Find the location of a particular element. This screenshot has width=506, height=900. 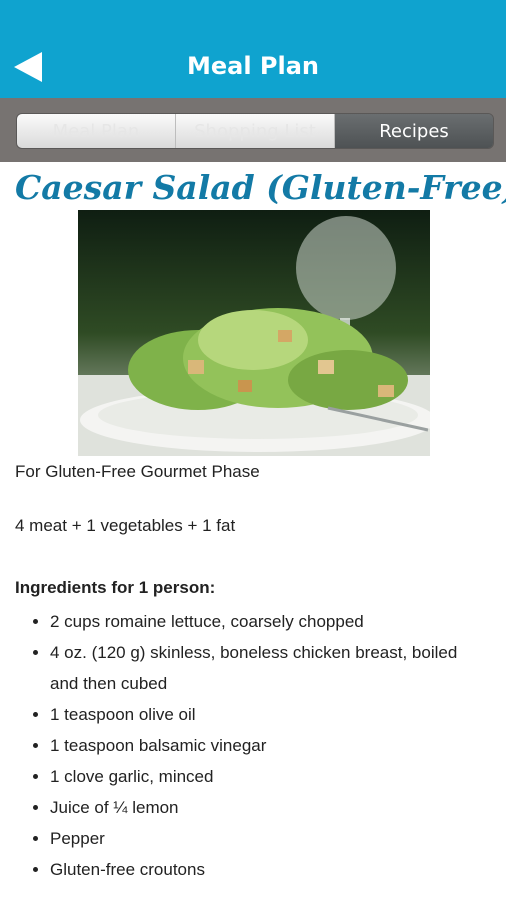

tab-shopping-list: Shopping List is located at coordinates (255, 131).